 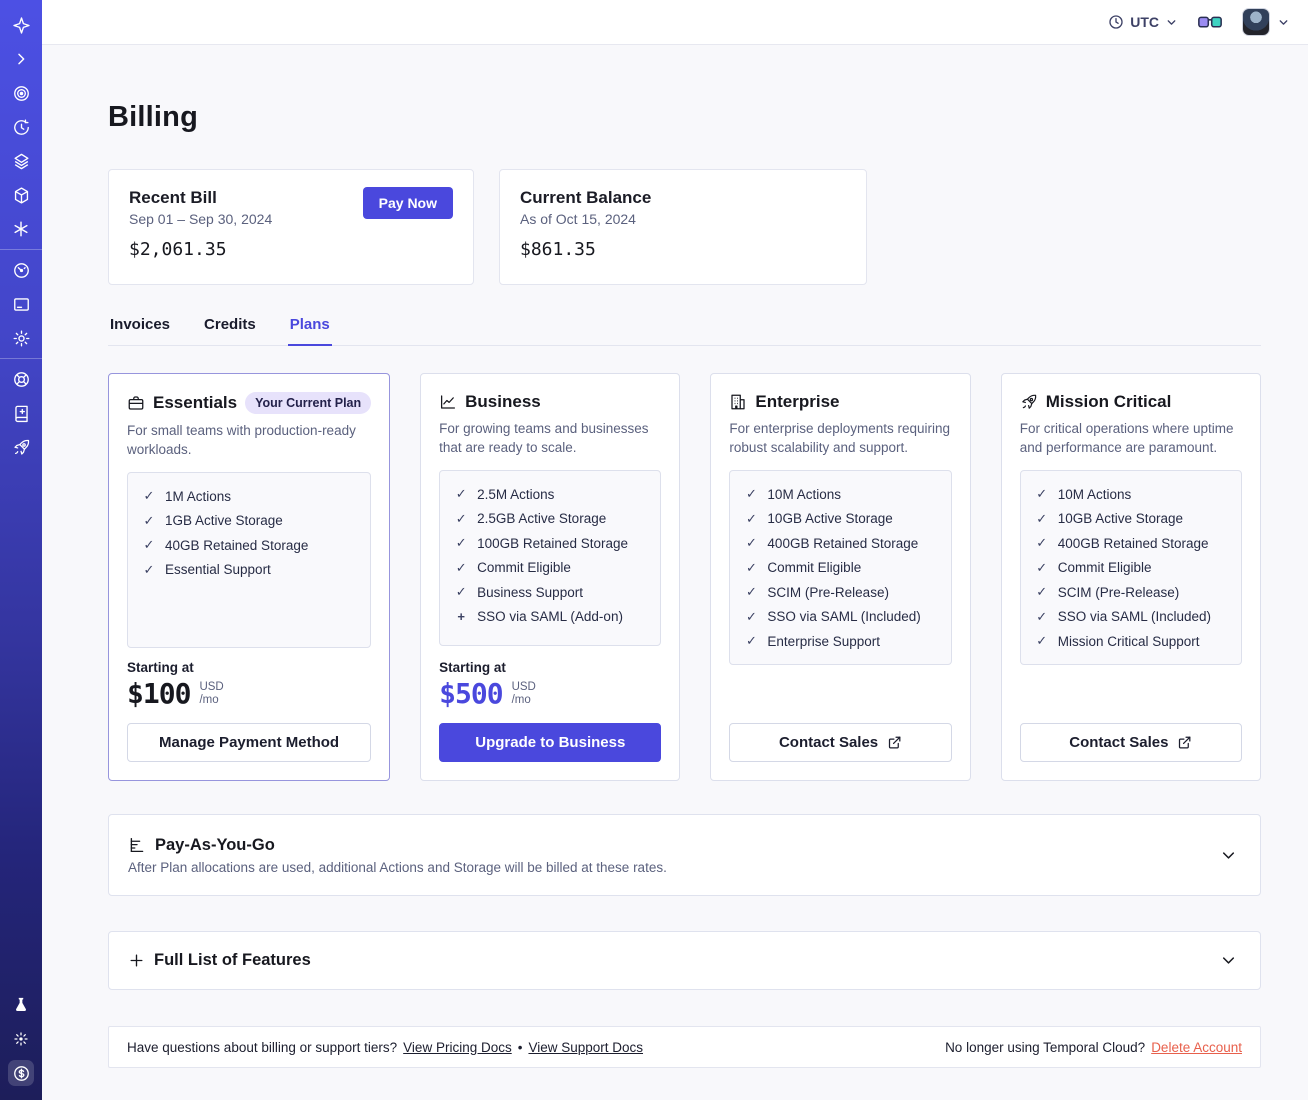 I want to click on feature-item: ✓ 100GB Retained Storage, so click(x=541, y=543).